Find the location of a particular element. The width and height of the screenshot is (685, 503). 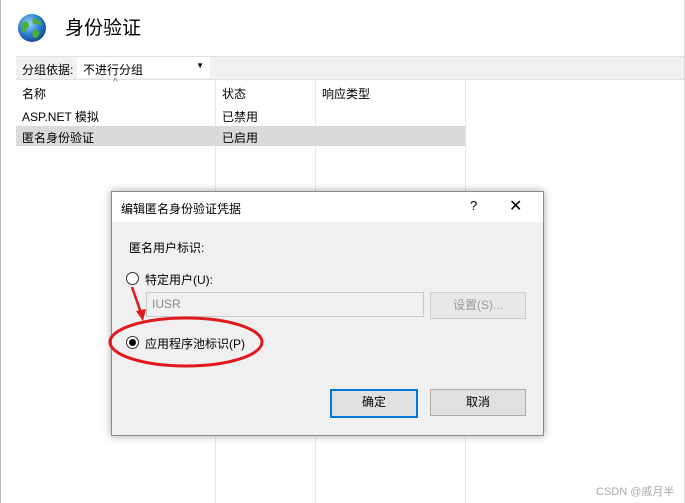

username-value: IUSR is located at coordinates (166, 304).